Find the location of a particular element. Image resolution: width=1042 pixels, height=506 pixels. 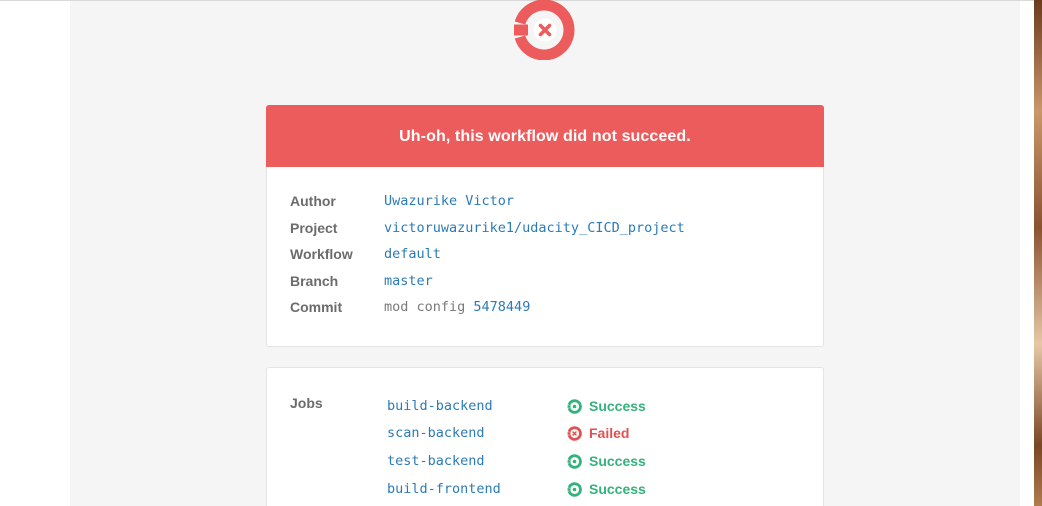

job-row: build-frontend Success is located at coordinates (545, 489).